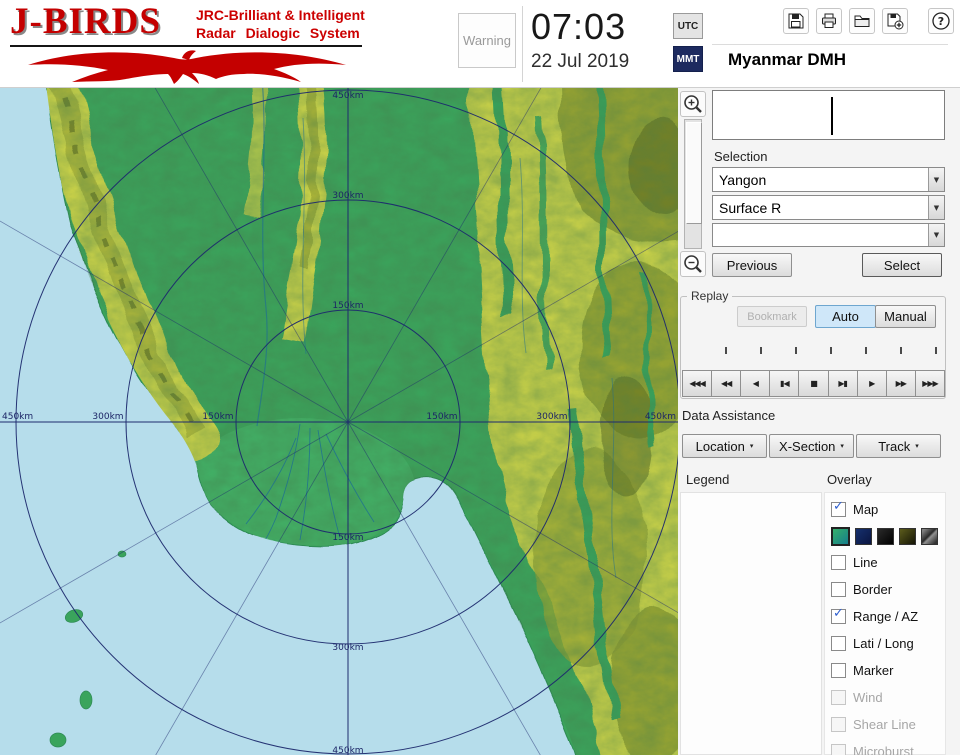  I want to click on palette-navy-swatch, so click(863, 536).